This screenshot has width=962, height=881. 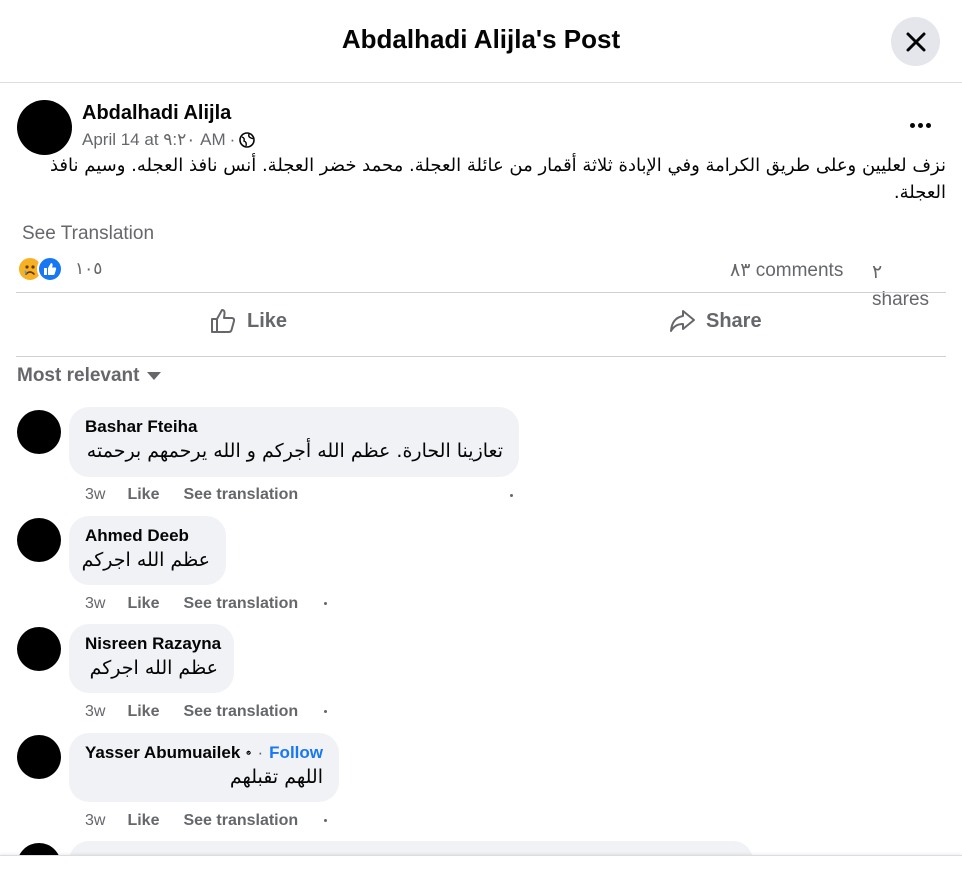 I want to click on divider-top, so click(x=481, y=292).